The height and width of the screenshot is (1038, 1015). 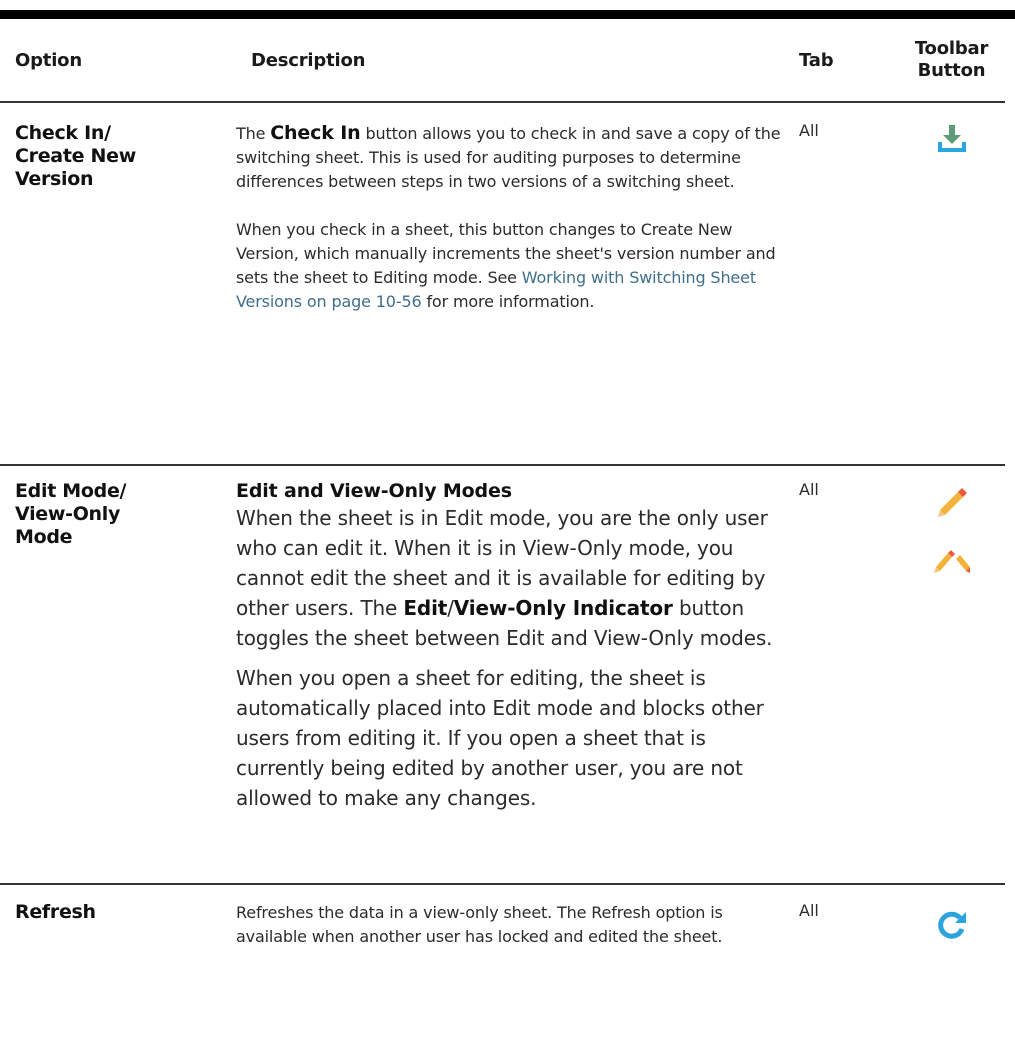 What do you see at coordinates (118, 949) in the screenshot?
I see `option-refresh: Refresh` at bounding box center [118, 949].